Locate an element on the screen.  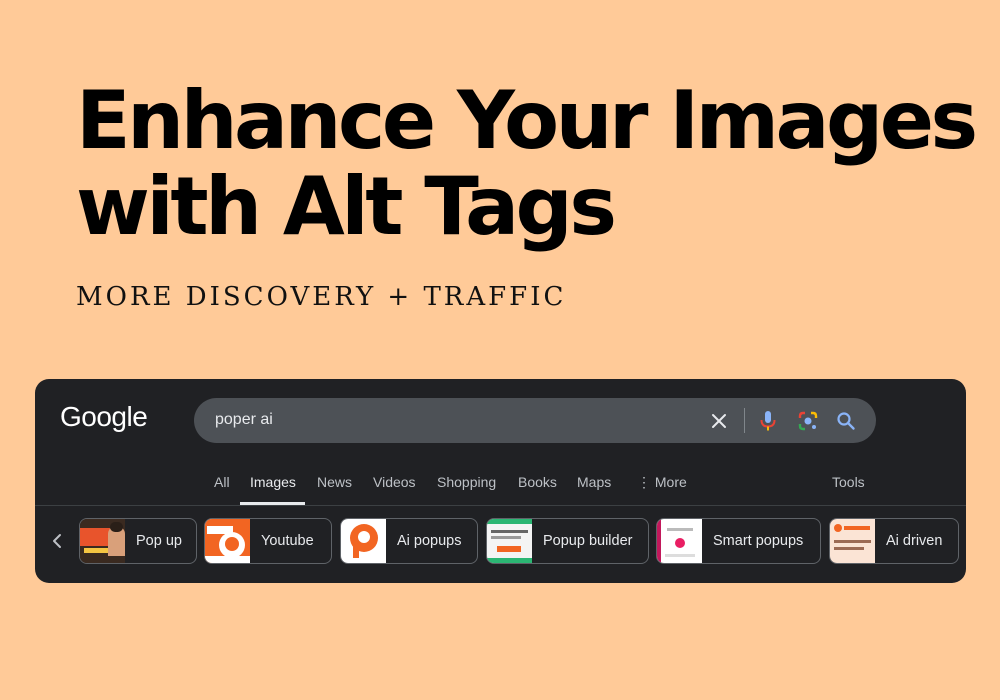
chip-label: Popup builder is located at coordinates (588, 541).